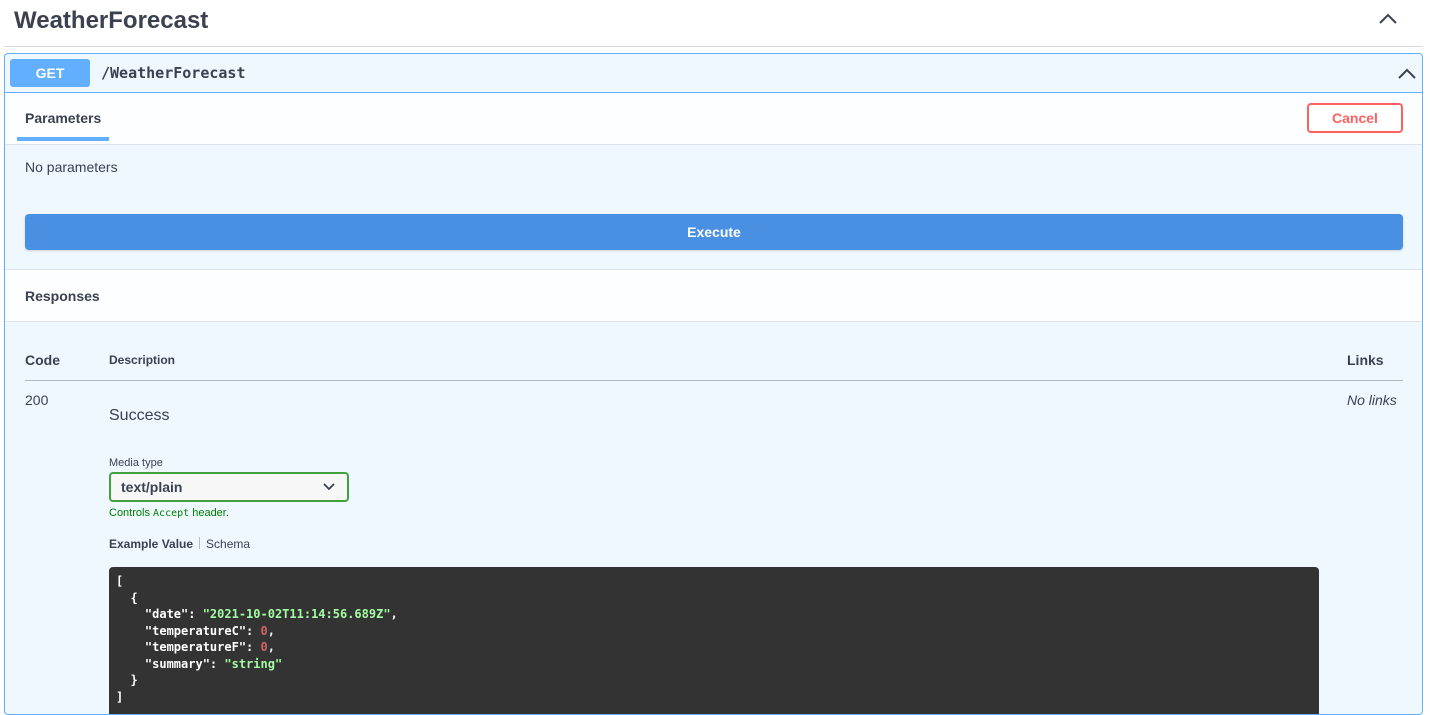 This screenshot has width=1430, height=715. Describe the element at coordinates (63, 118) in the screenshot. I see `tab-parameters: Parameters` at that location.